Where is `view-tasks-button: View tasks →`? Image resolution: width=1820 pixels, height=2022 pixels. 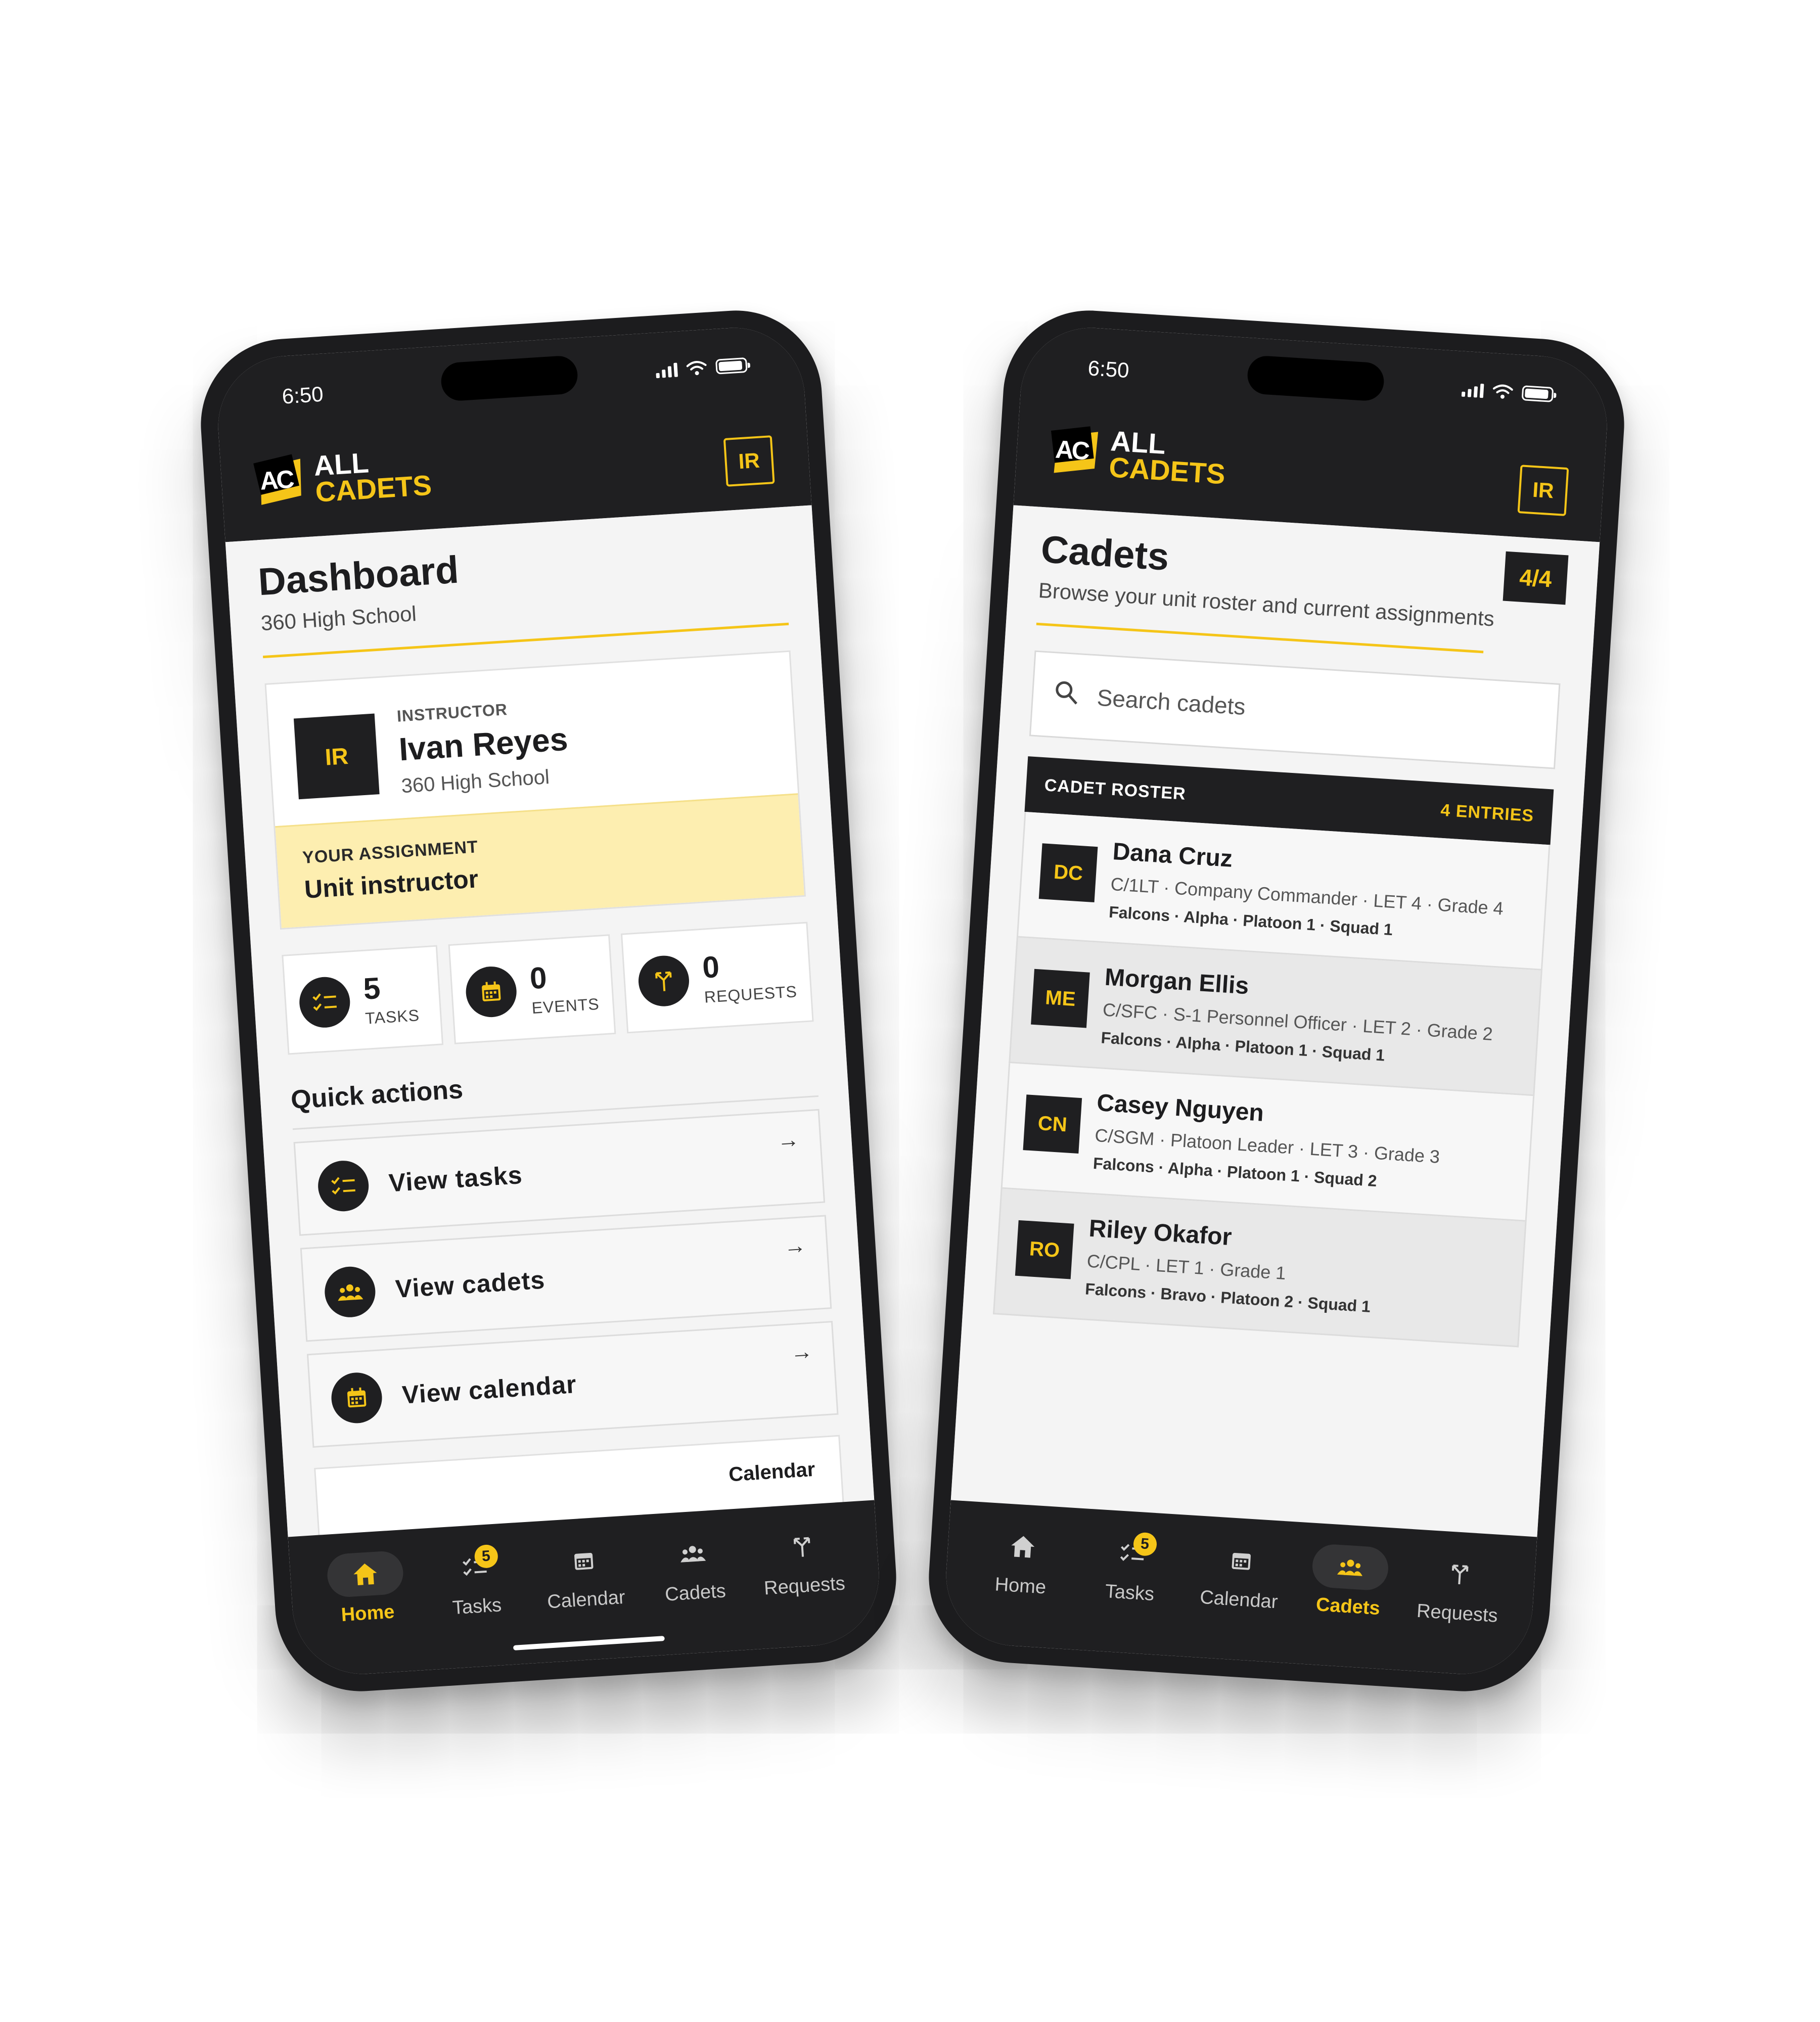
view-tasks-button: View tasks → is located at coordinates (559, 1172).